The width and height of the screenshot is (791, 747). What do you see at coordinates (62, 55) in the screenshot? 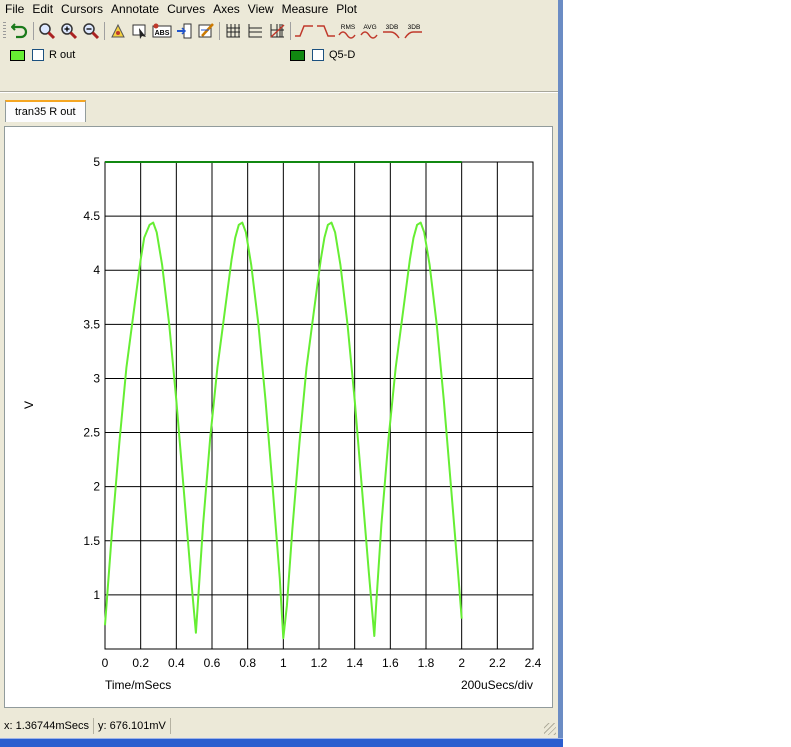
I see `legend-label: R out` at bounding box center [62, 55].